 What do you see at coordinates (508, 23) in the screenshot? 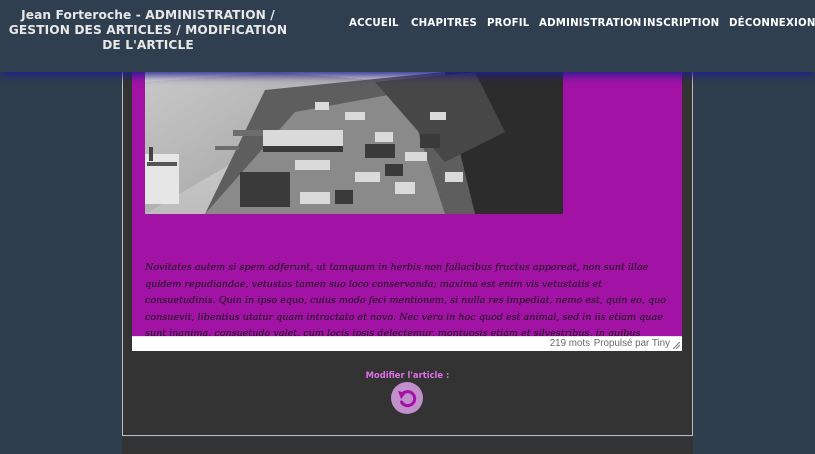
I see `nav-profil: PROFIL` at bounding box center [508, 23].